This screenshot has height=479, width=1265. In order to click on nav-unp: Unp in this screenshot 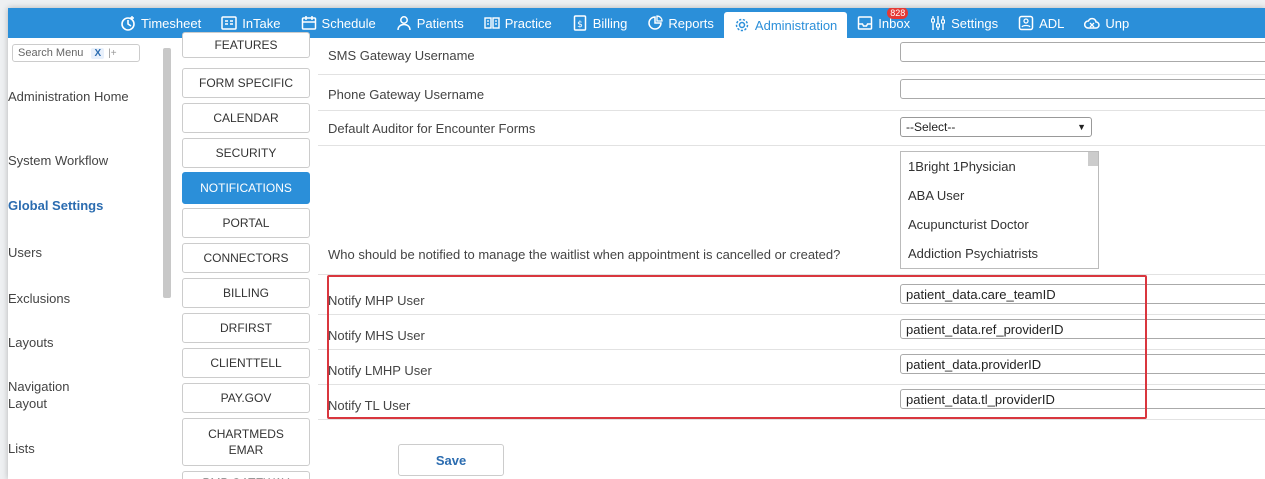, I will do `click(1106, 23)`.